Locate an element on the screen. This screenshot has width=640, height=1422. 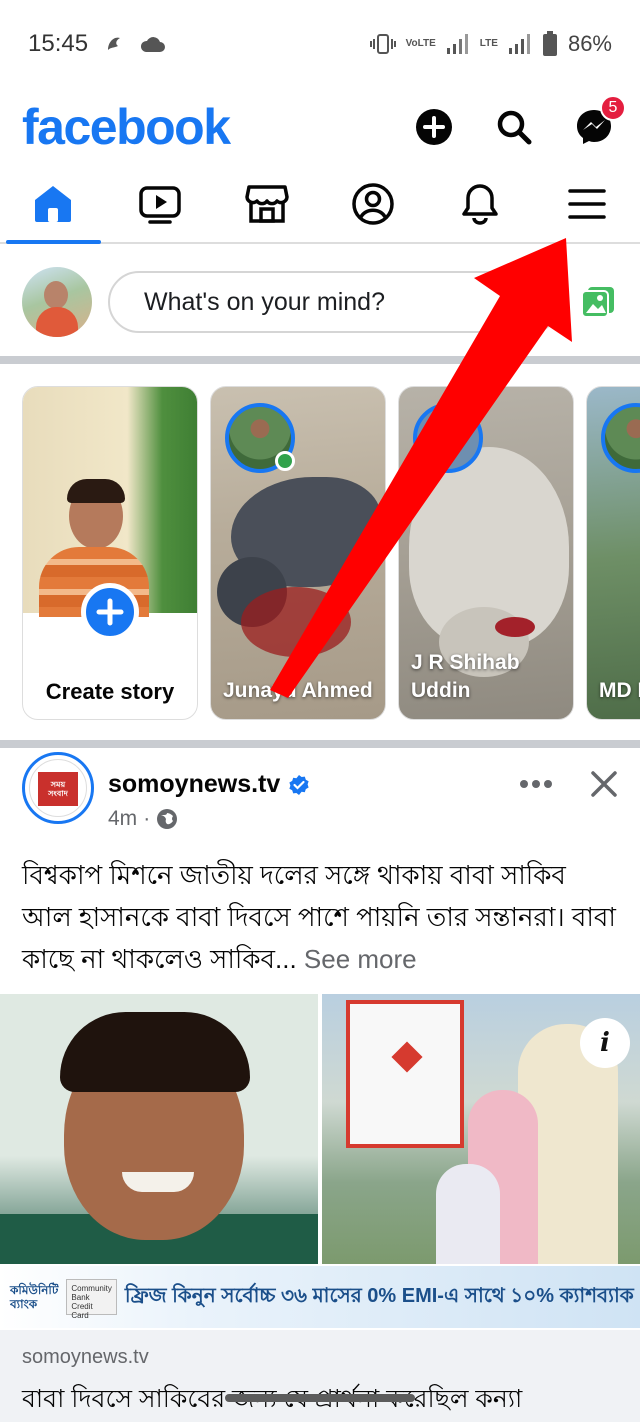
close-icon is located at coordinates (604, 784).